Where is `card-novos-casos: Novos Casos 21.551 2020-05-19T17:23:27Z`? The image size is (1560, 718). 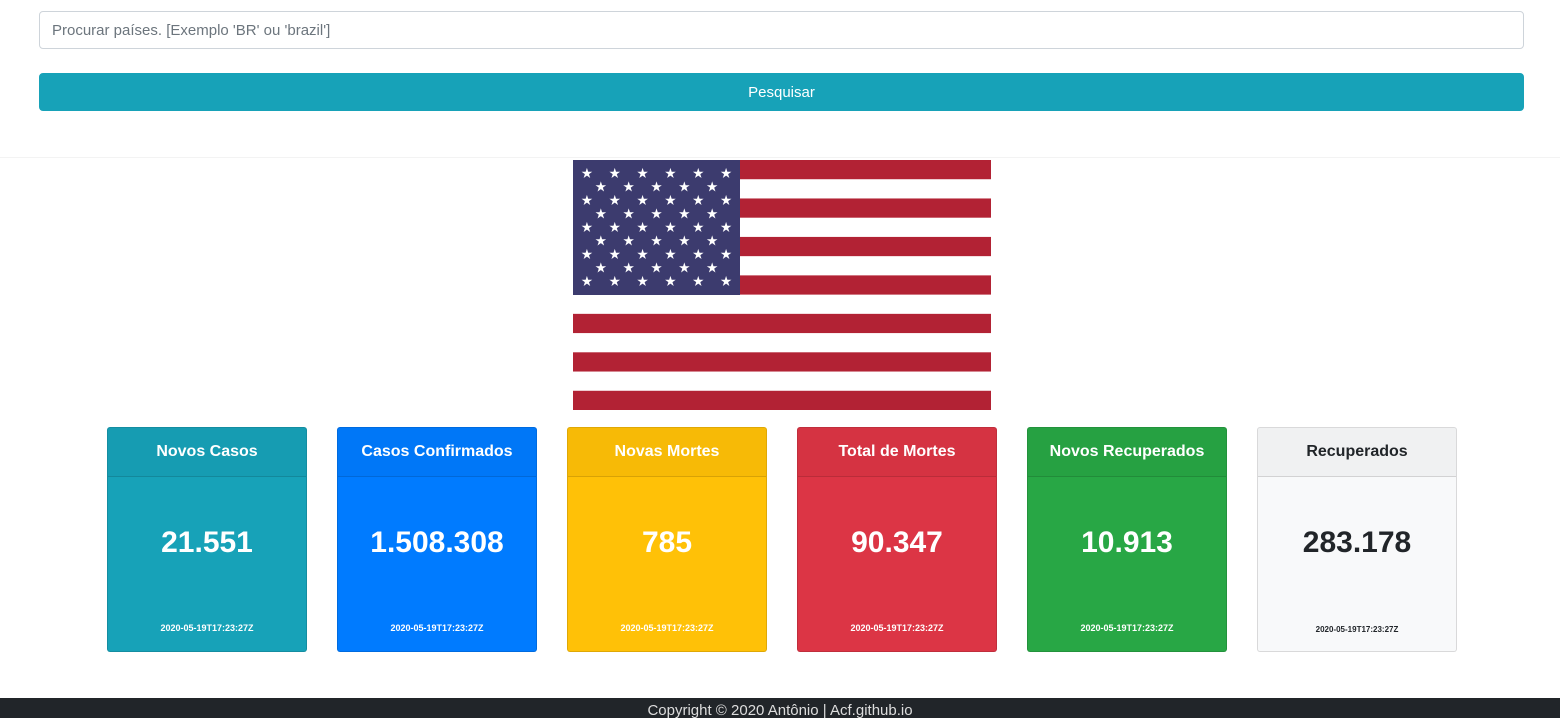 card-novos-casos: Novos Casos 21.551 2020-05-19T17:23:27Z is located at coordinates (207, 539).